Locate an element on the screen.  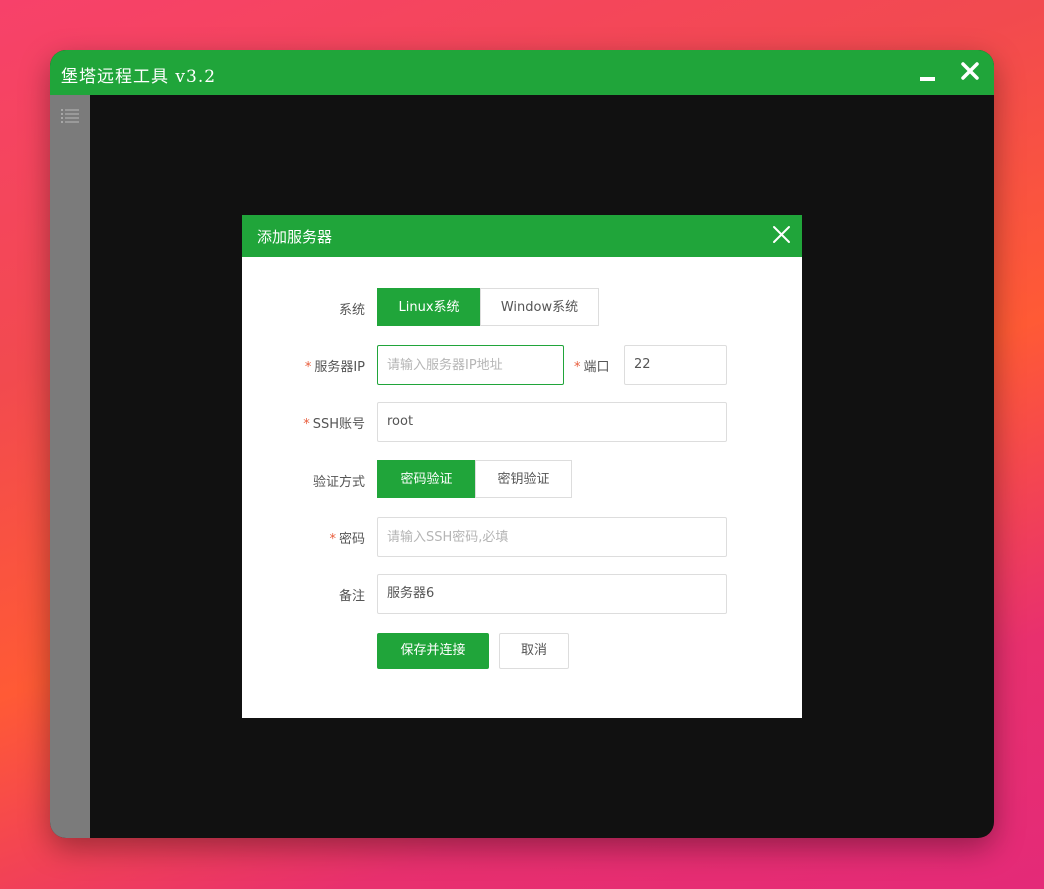
auth-key-button: 密钥验证 is located at coordinates (523, 479).